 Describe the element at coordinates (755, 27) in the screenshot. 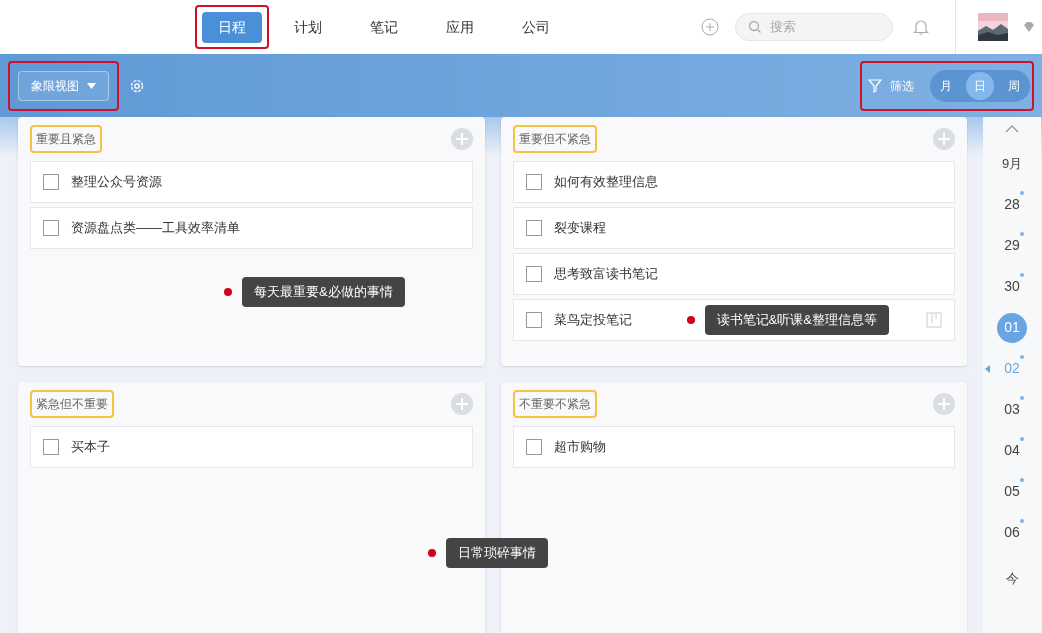

I see `search-icon` at that location.